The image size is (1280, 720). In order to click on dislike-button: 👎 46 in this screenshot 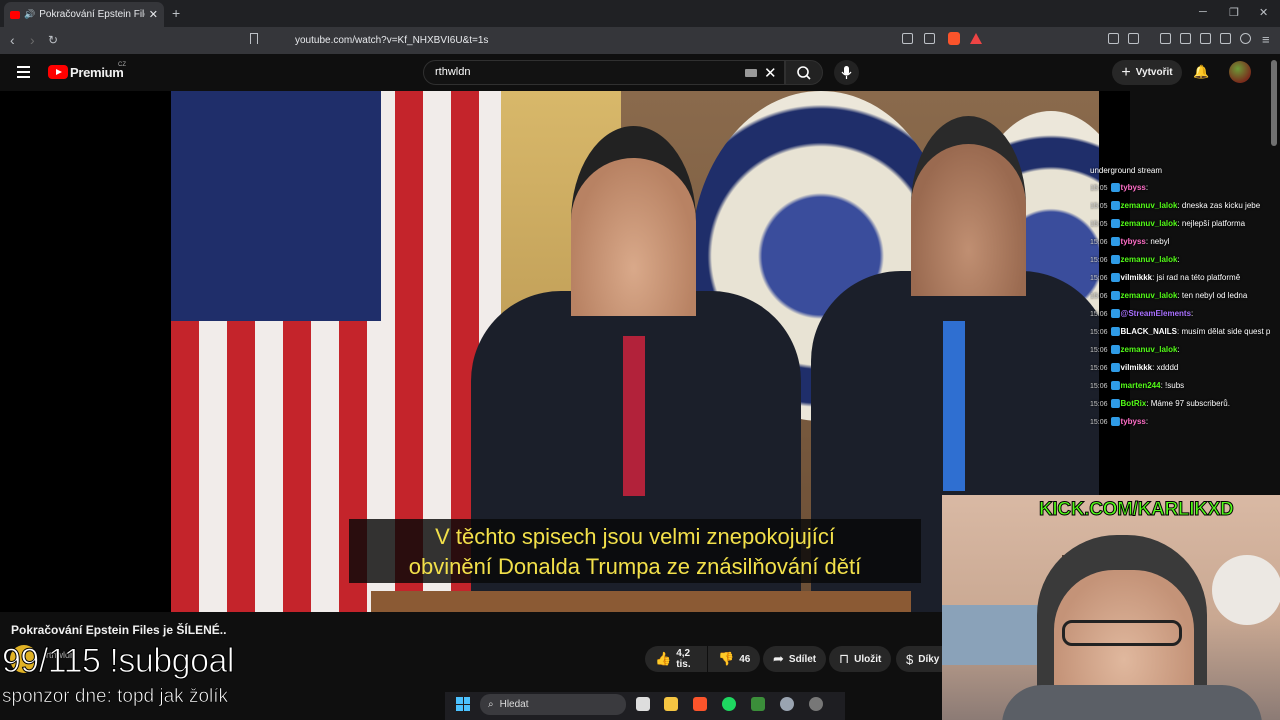, I will do `click(734, 659)`.